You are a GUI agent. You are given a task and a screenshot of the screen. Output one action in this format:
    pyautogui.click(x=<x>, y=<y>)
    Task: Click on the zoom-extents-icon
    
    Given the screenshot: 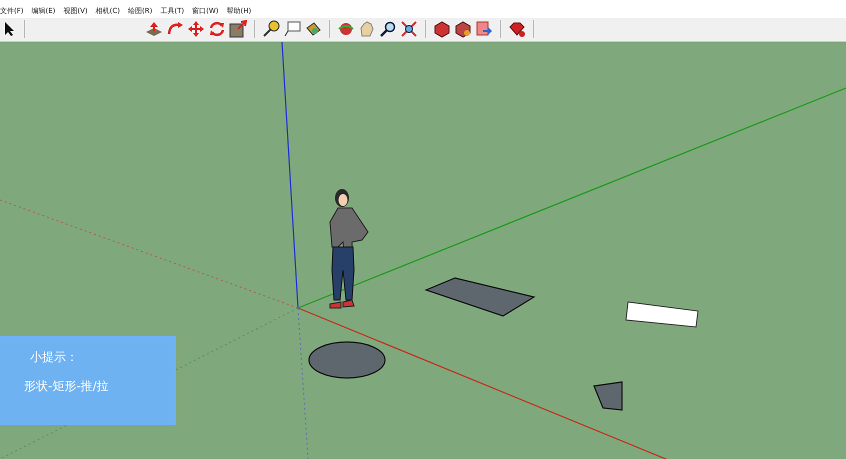 What is the action you would take?
    pyautogui.click(x=409, y=29)
    